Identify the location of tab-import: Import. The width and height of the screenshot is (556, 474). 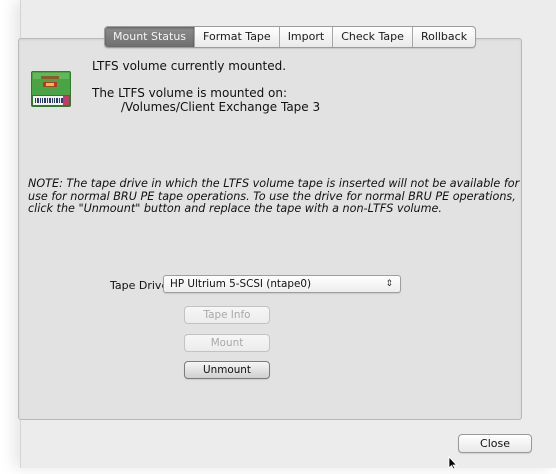
(305, 37).